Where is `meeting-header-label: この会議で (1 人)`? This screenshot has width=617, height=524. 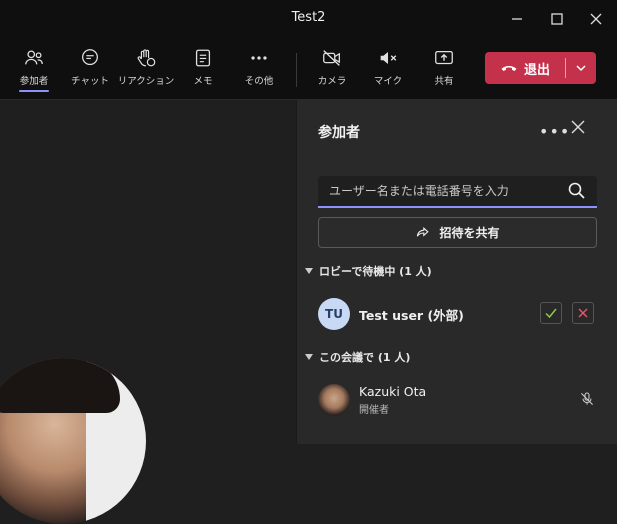 meeting-header-label: この会議で (1 人) is located at coordinates (365, 357).